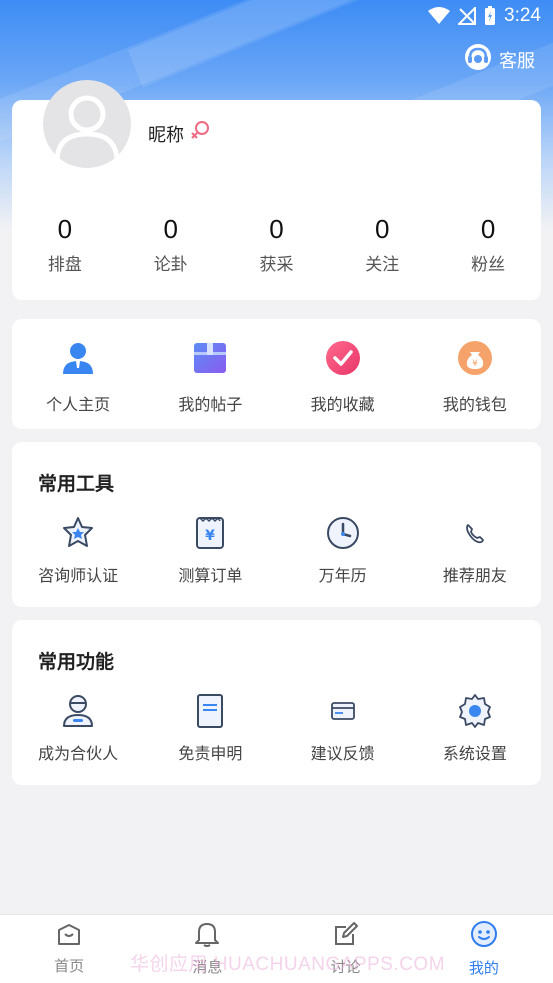 The width and height of the screenshot is (553, 983). I want to click on function-label: 成为合伙人, so click(78, 754).